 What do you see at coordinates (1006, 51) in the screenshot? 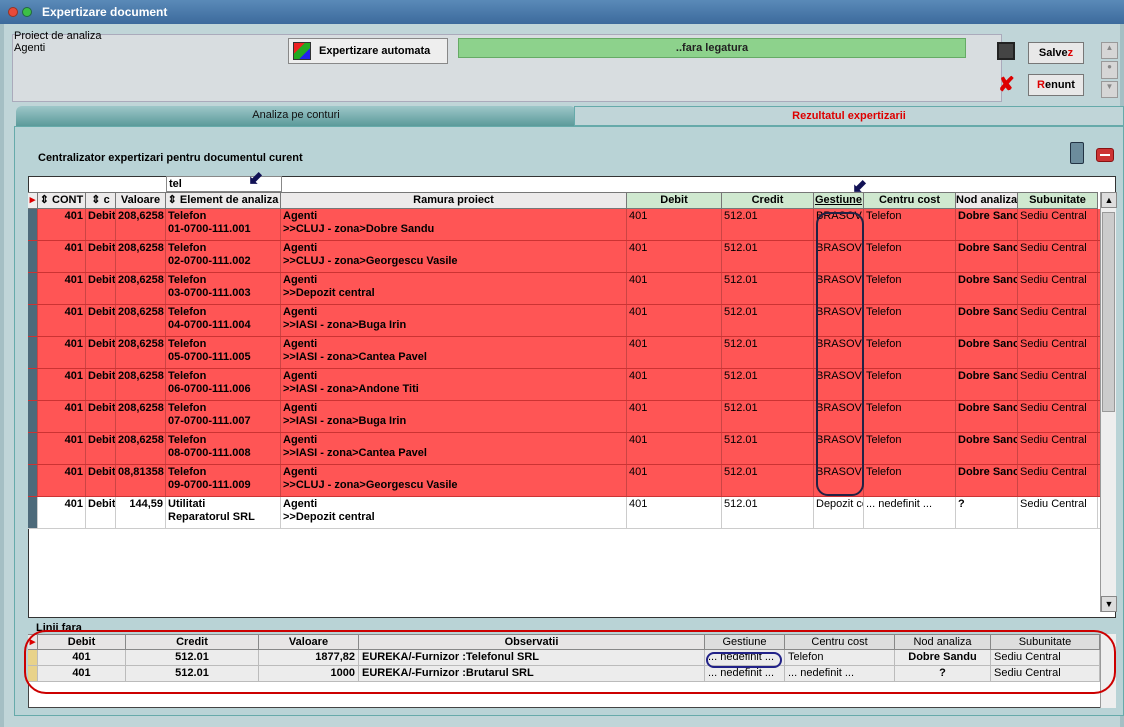
I see `save-icon` at bounding box center [1006, 51].